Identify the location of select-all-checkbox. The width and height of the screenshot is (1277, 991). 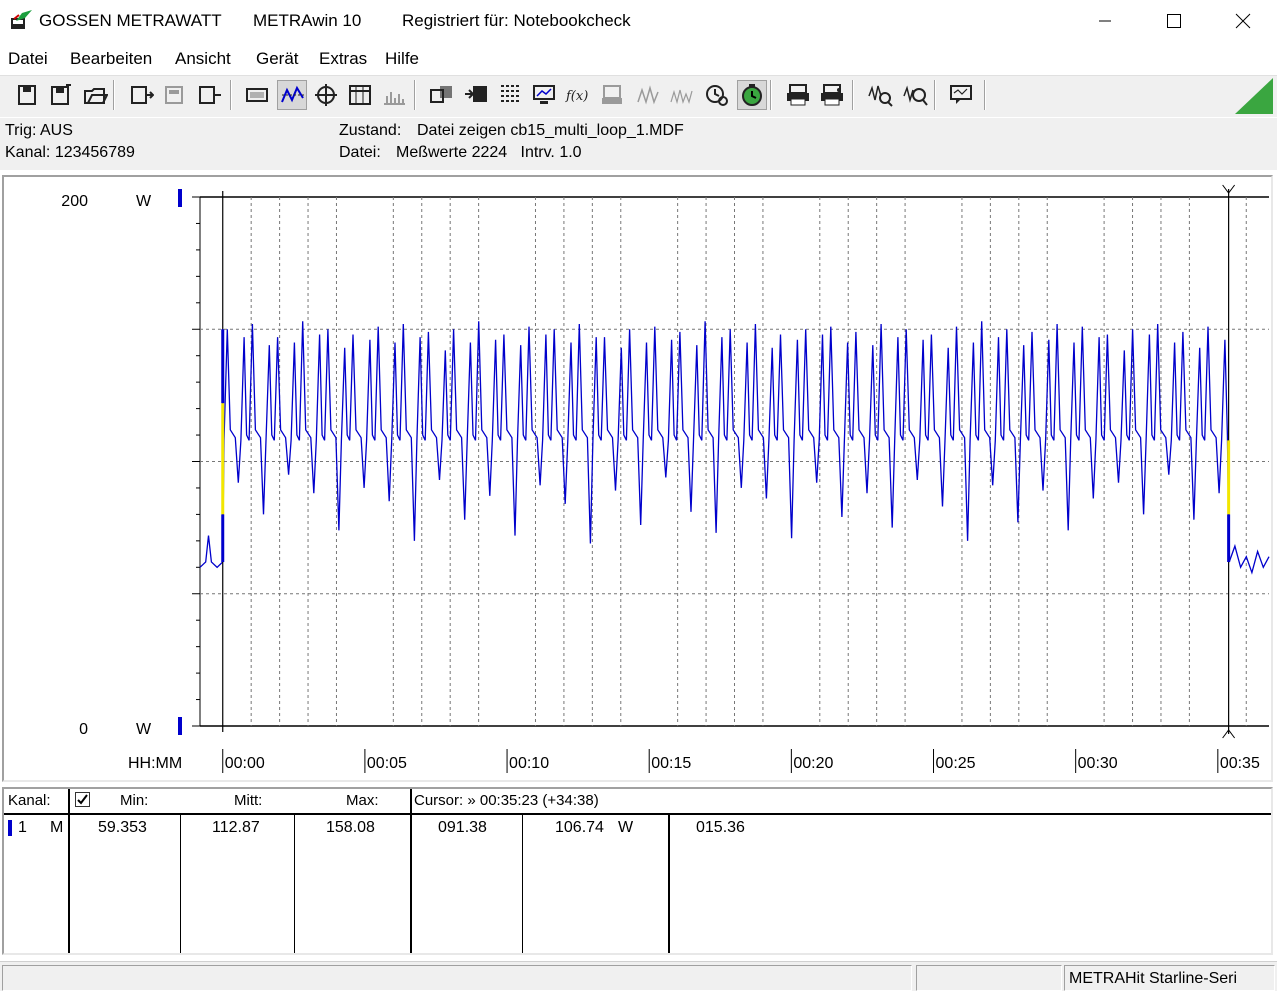
(82, 799).